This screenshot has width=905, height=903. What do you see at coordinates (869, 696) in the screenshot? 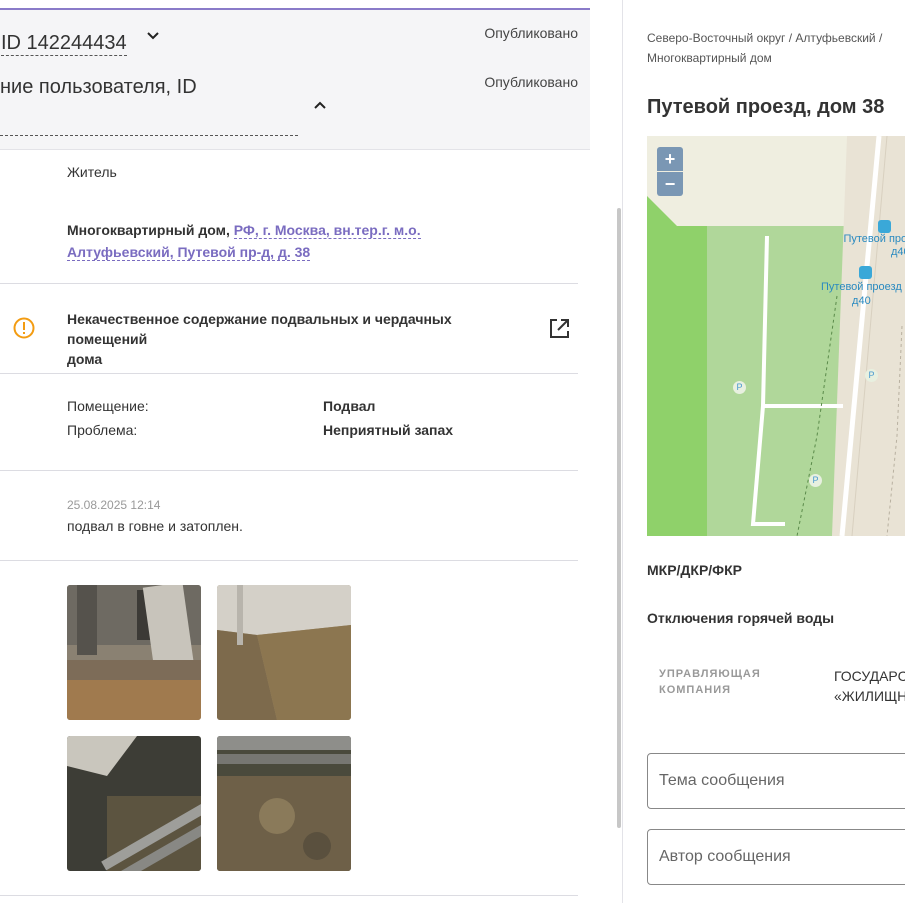
I see `management-company-line: «ЖИЛИЩН` at bounding box center [869, 696].